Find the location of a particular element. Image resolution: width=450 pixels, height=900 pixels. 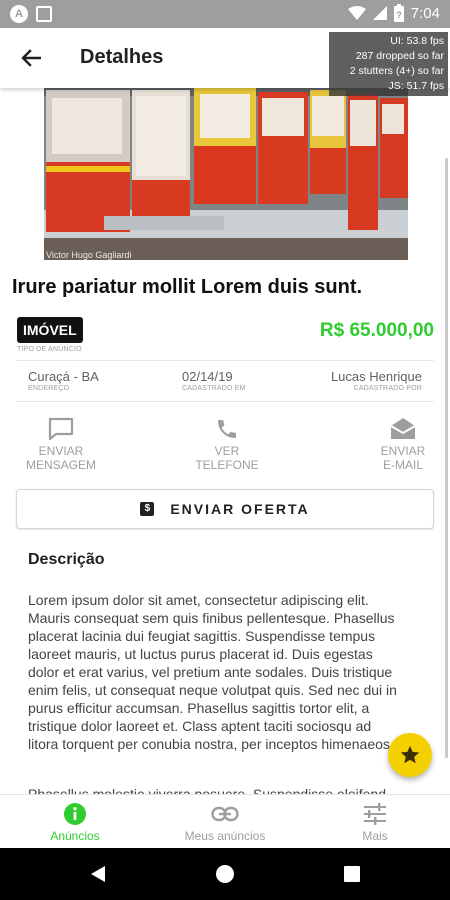

nav-label: Anúncios is located at coordinates (75, 836).